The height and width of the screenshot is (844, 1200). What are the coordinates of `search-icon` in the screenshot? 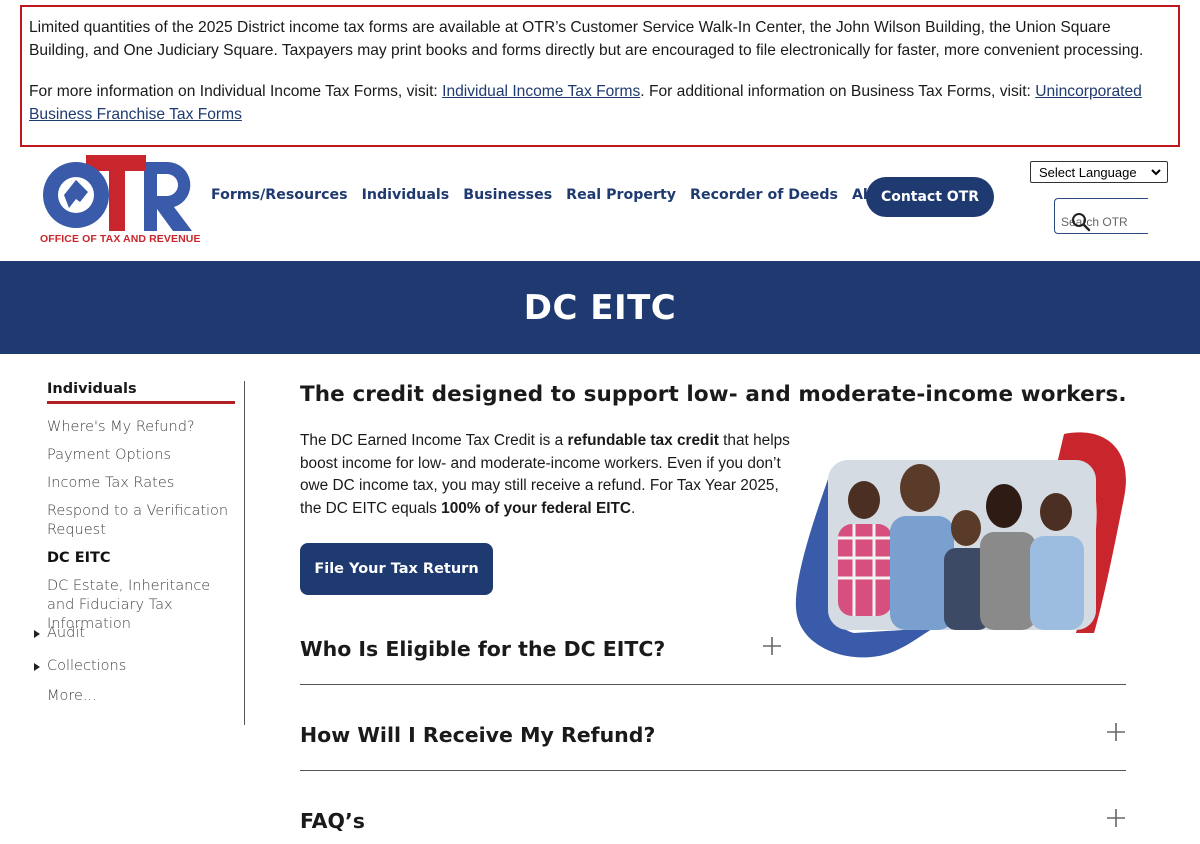 It's located at (1081, 222).